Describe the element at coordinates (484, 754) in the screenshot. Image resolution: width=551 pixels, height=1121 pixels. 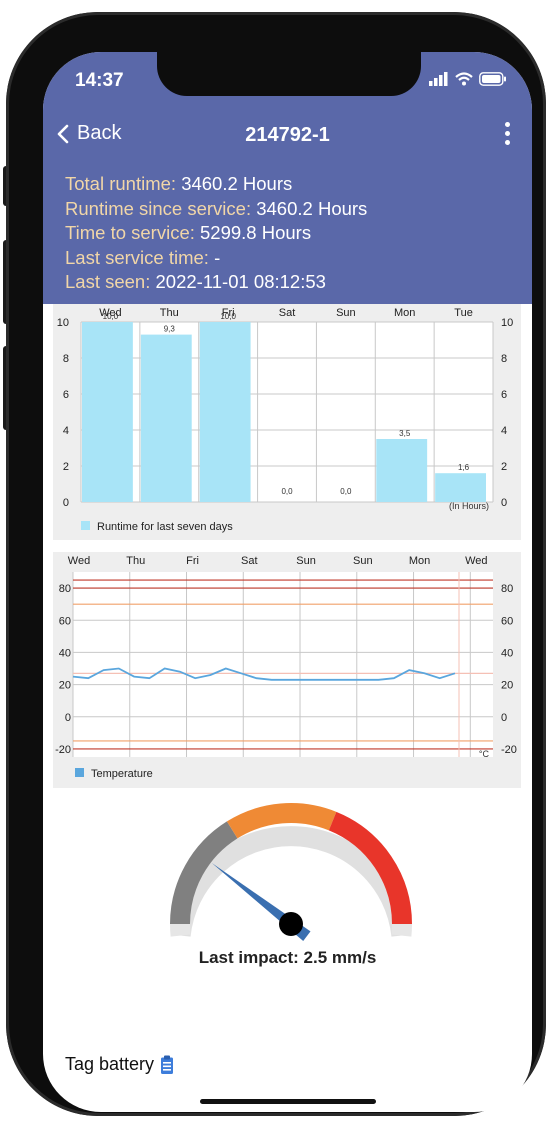
I see `unit-label: °C` at that location.